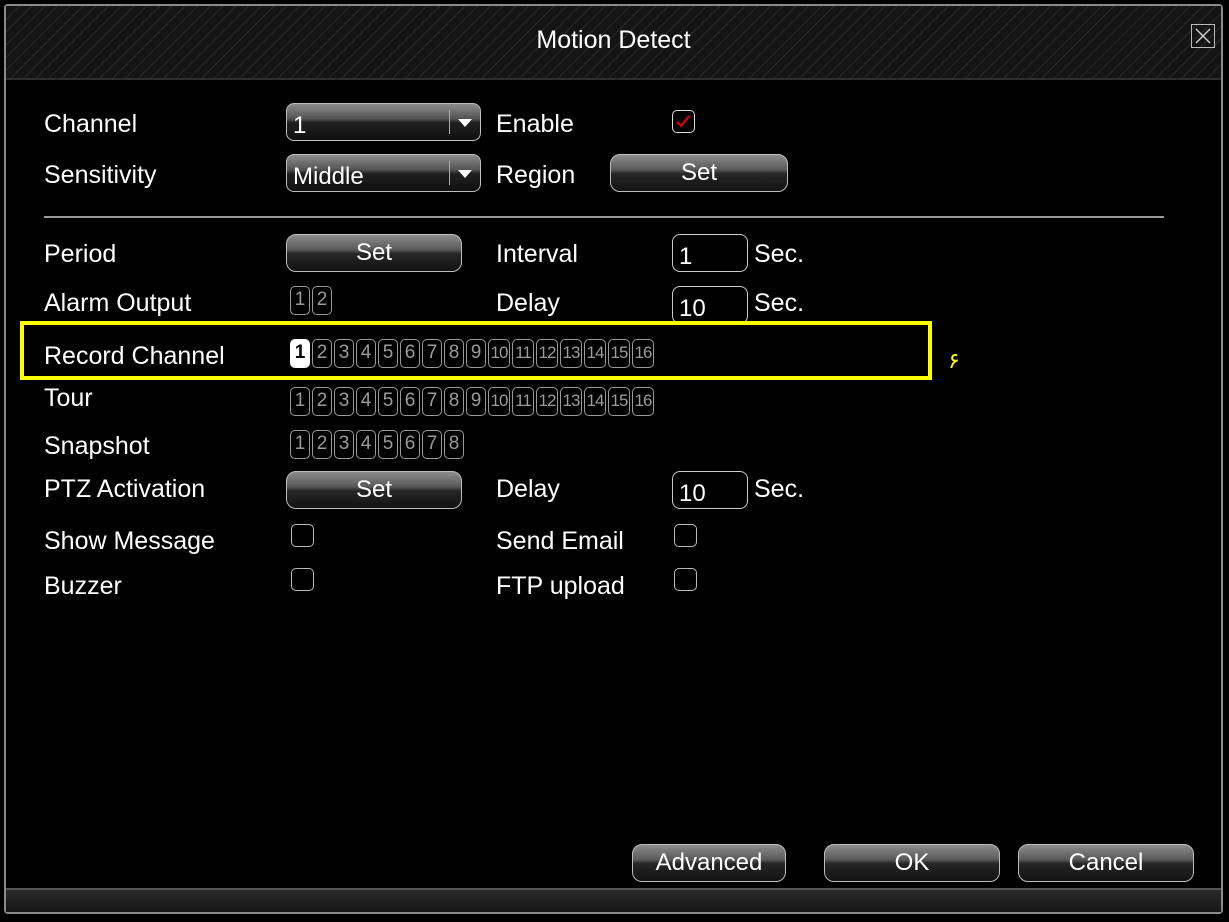 This screenshot has width=1229, height=922. Describe the element at coordinates (604, 217) in the screenshot. I see `divider` at that location.